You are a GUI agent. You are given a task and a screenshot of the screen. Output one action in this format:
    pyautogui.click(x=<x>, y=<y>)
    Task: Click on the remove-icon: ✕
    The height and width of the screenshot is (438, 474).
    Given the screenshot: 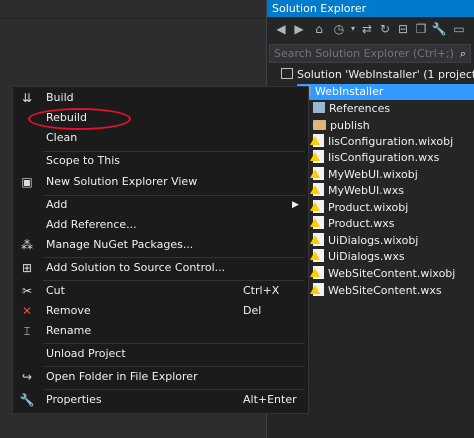 What is the action you would take?
    pyautogui.click(x=27, y=311)
    